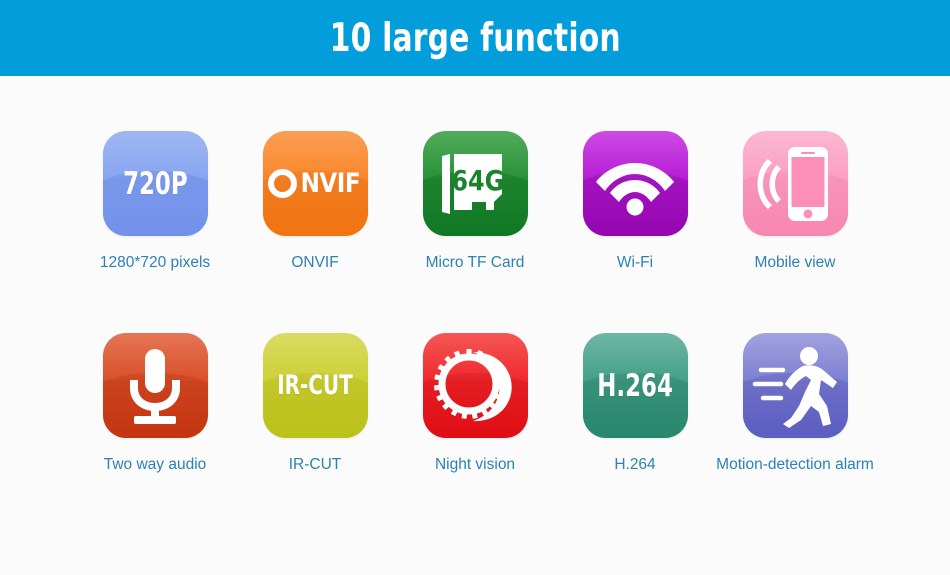  I want to click on feature-caption-ir-cut: IR-CUT, so click(315, 464).